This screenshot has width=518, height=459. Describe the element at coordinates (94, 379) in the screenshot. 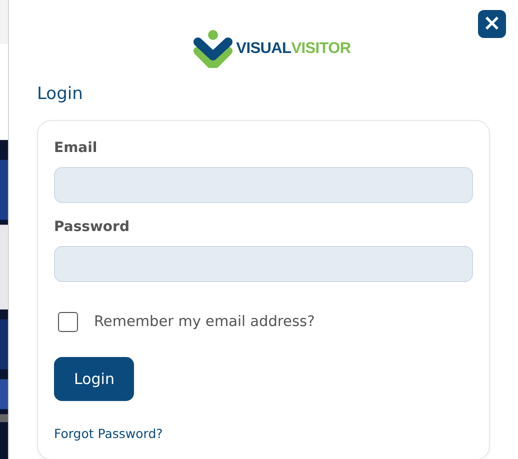

I see `login-button: Login` at that location.